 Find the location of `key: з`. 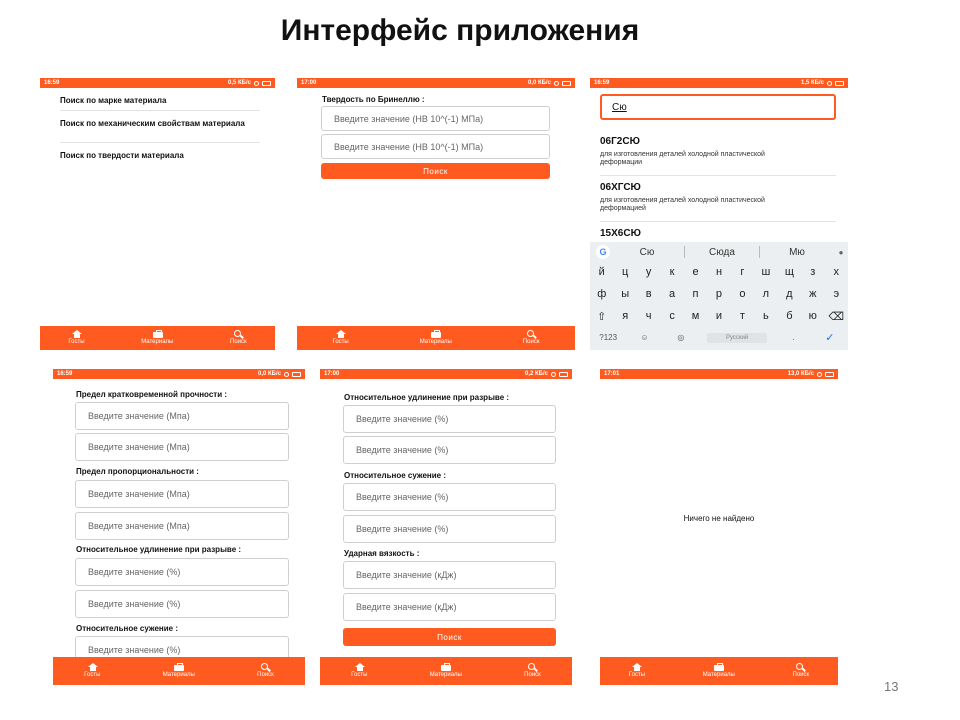

key: з is located at coordinates (813, 272).